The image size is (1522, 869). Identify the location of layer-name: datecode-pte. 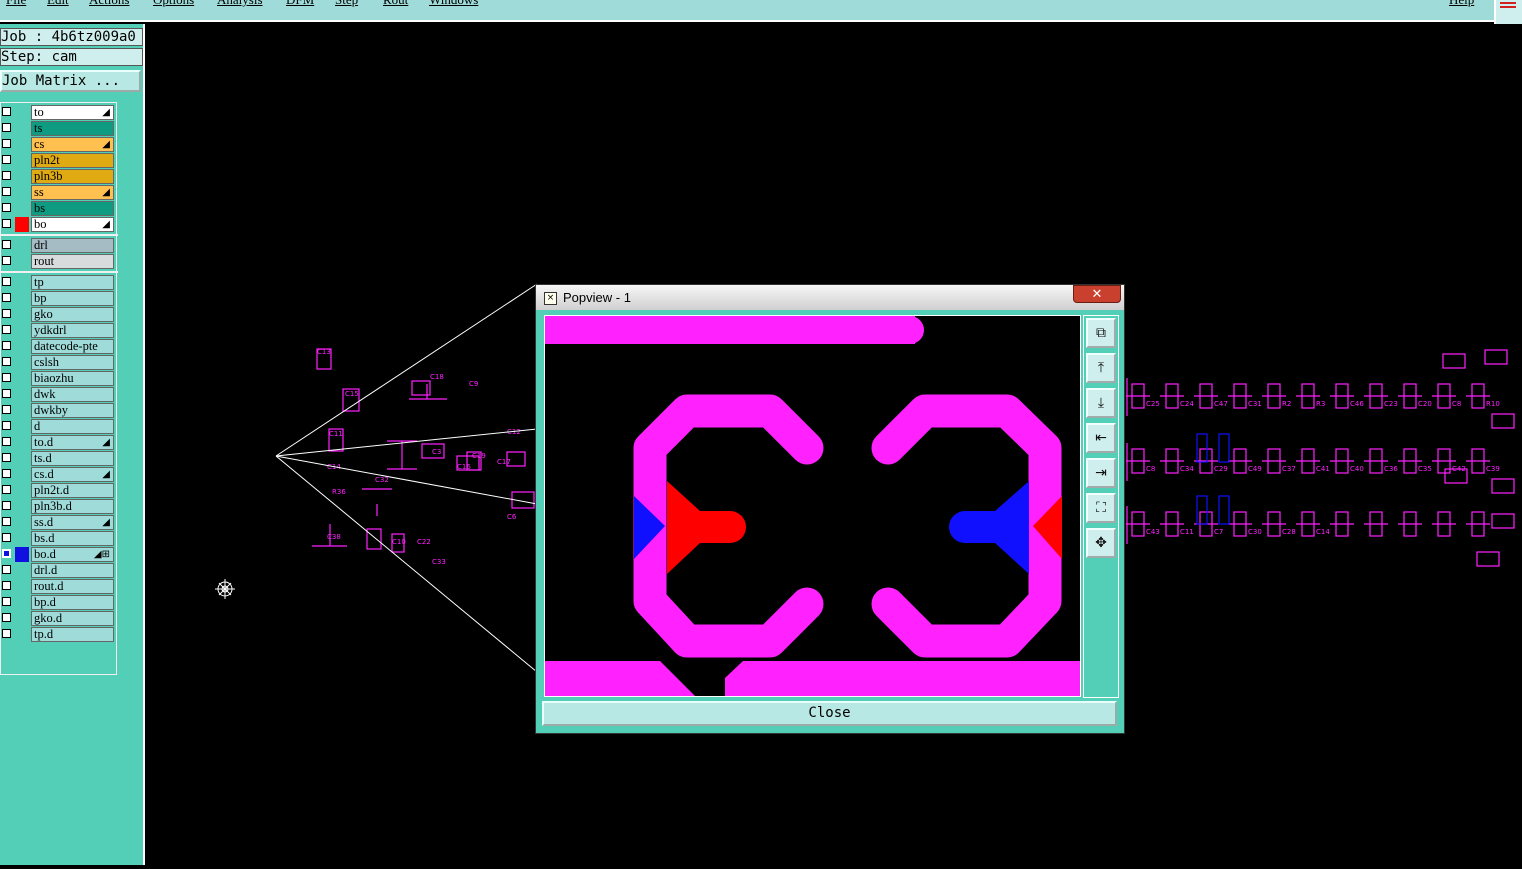
(72, 346).